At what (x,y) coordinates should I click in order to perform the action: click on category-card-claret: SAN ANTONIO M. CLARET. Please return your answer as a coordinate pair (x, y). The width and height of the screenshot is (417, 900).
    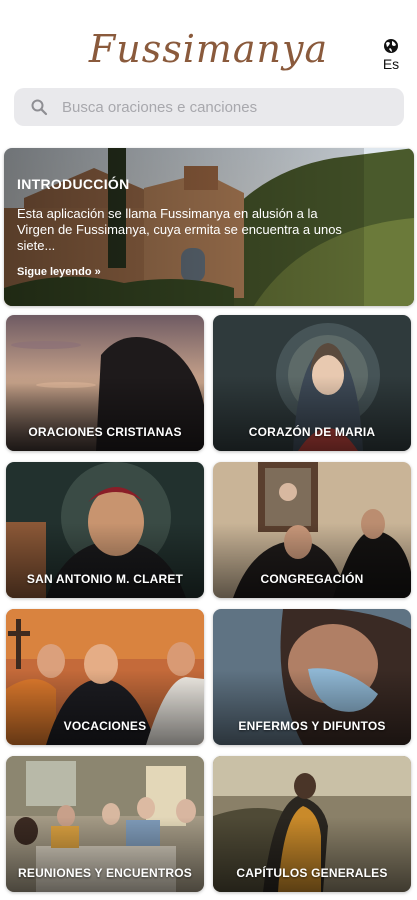
    Looking at the image, I should click on (105, 530).